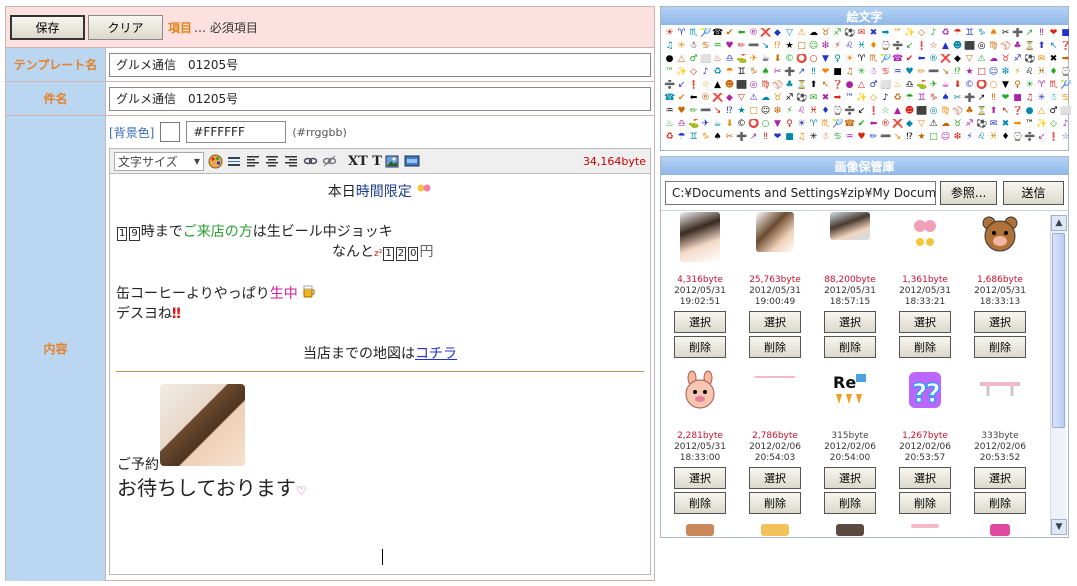  I want to click on remove-link-icon, so click(329, 161).